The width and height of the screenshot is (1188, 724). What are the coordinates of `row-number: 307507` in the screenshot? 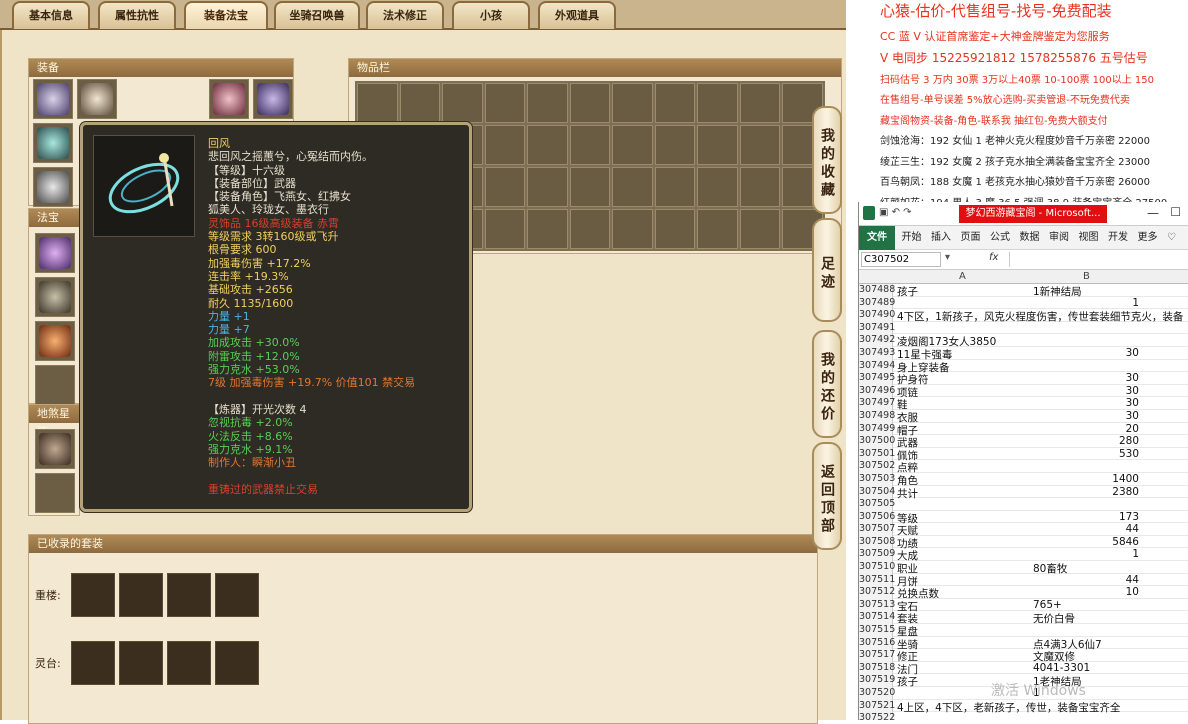 It's located at (877, 529).